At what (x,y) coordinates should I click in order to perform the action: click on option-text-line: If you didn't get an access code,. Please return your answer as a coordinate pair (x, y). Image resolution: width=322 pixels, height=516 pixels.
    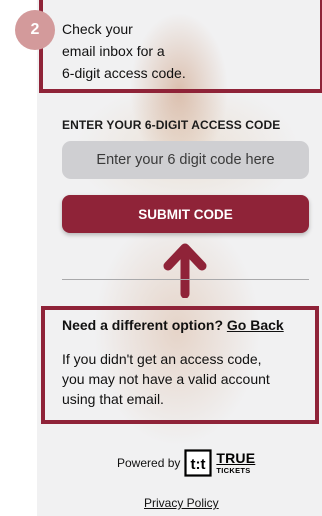
    Looking at the image, I should click on (162, 359).